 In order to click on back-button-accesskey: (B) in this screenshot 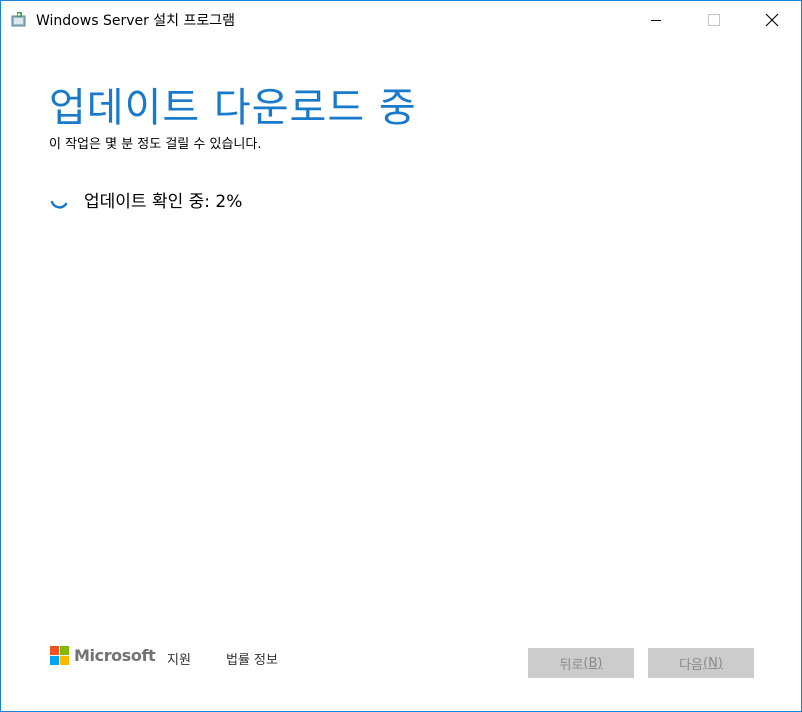, I will do `click(593, 663)`.